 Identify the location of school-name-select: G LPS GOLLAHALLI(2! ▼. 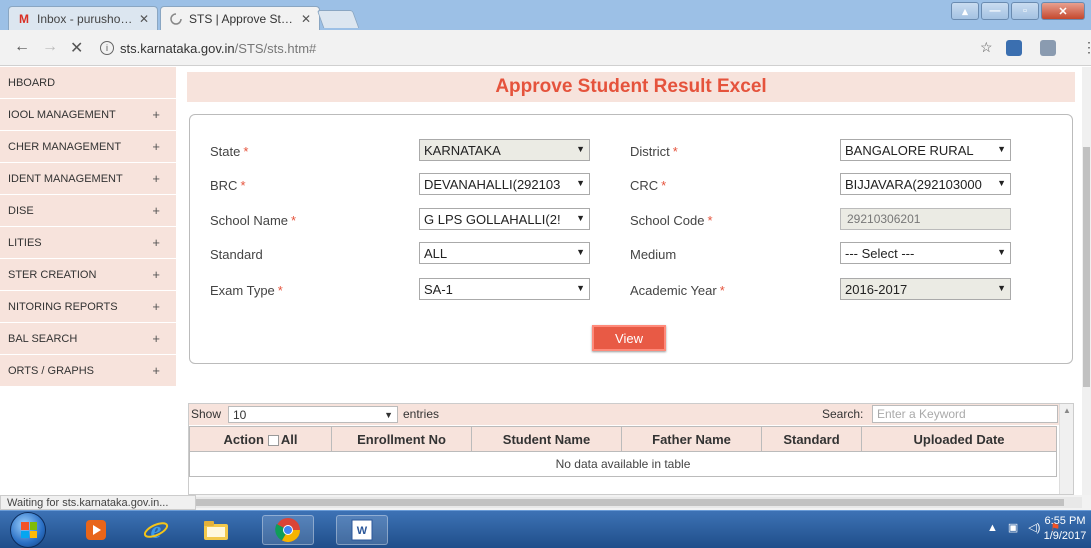
(504, 219).